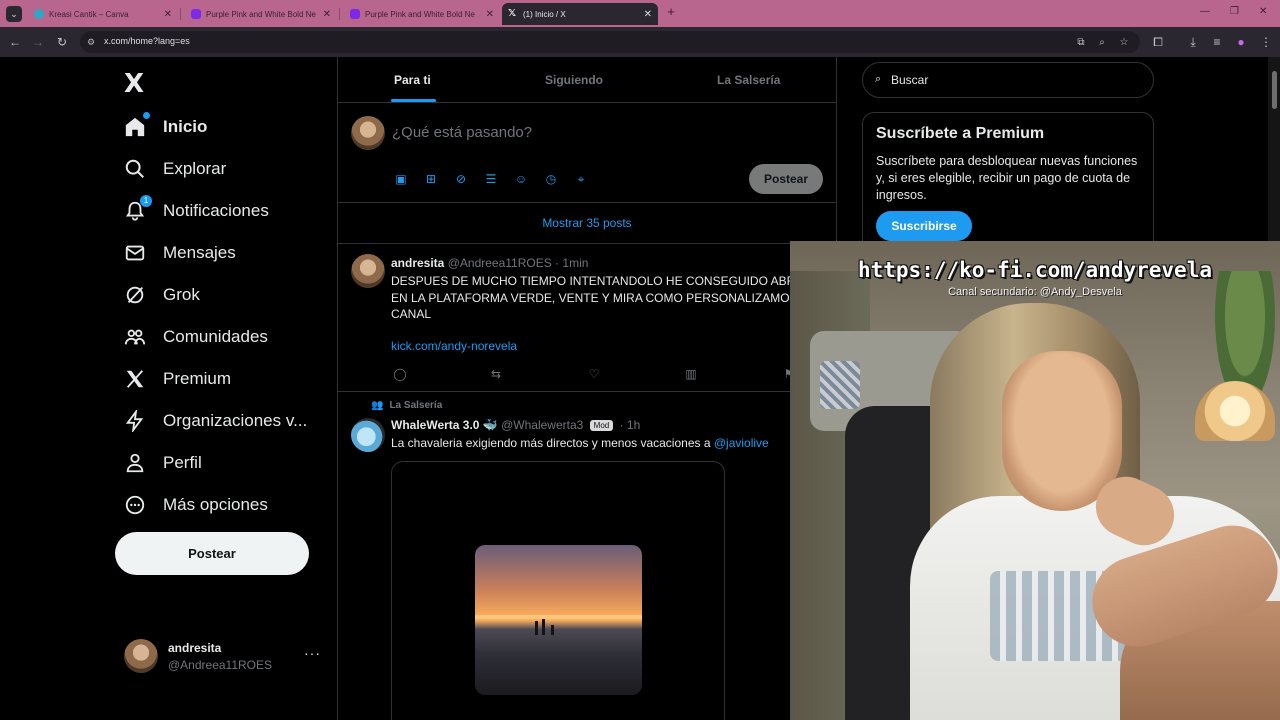 This screenshot has height=720, width=1280. I want to click on tweet-time: 1min, so click(575, 263).